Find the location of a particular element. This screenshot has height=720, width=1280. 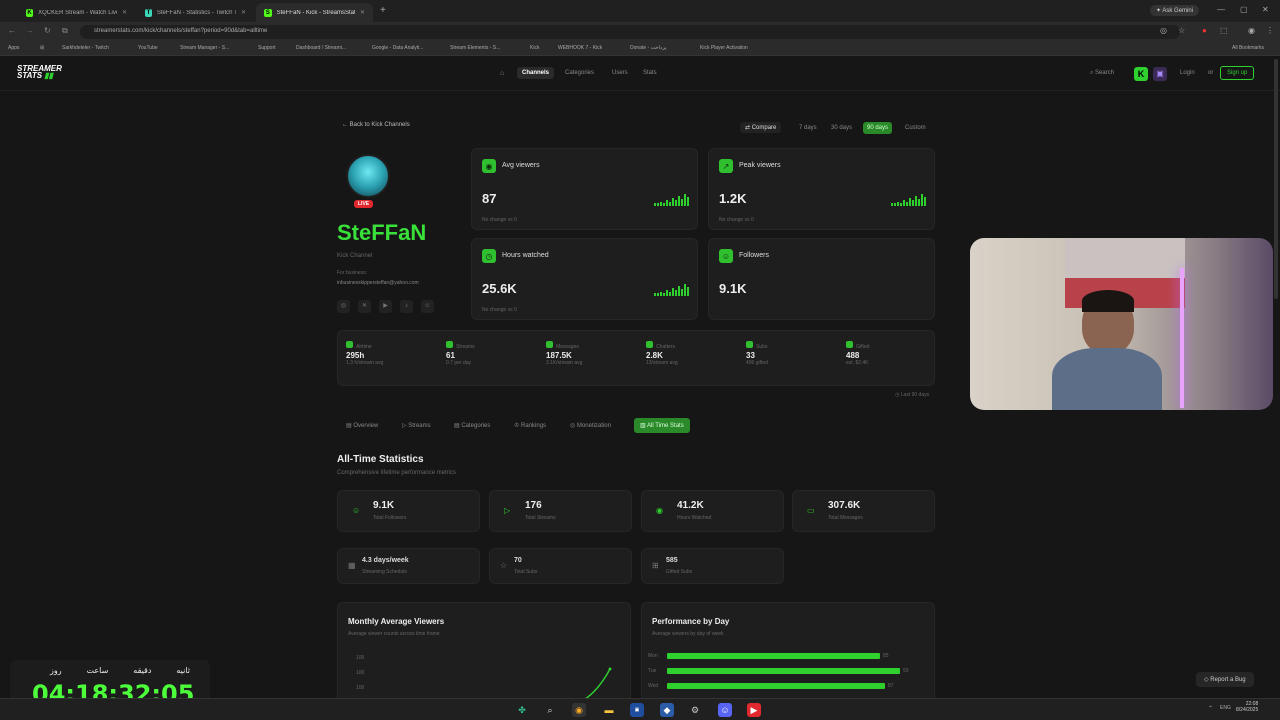

extensions-icon: ⬚ is located at coordinates (1224, 30).